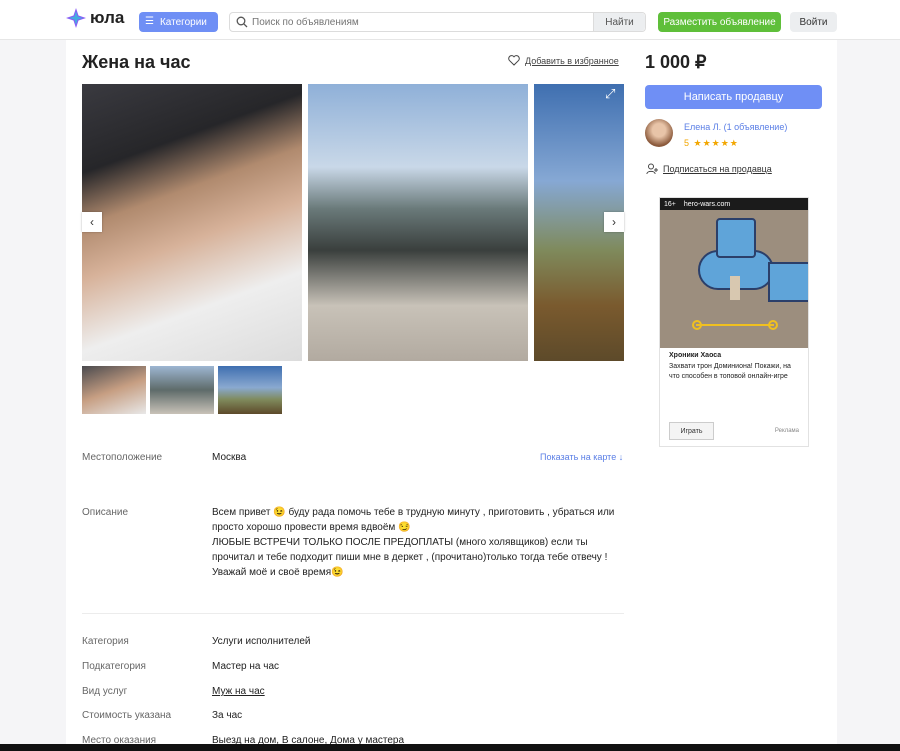  Describe the element at coordinates (76, 18) in the screenshot. I see `logo-star-icon` at that location.